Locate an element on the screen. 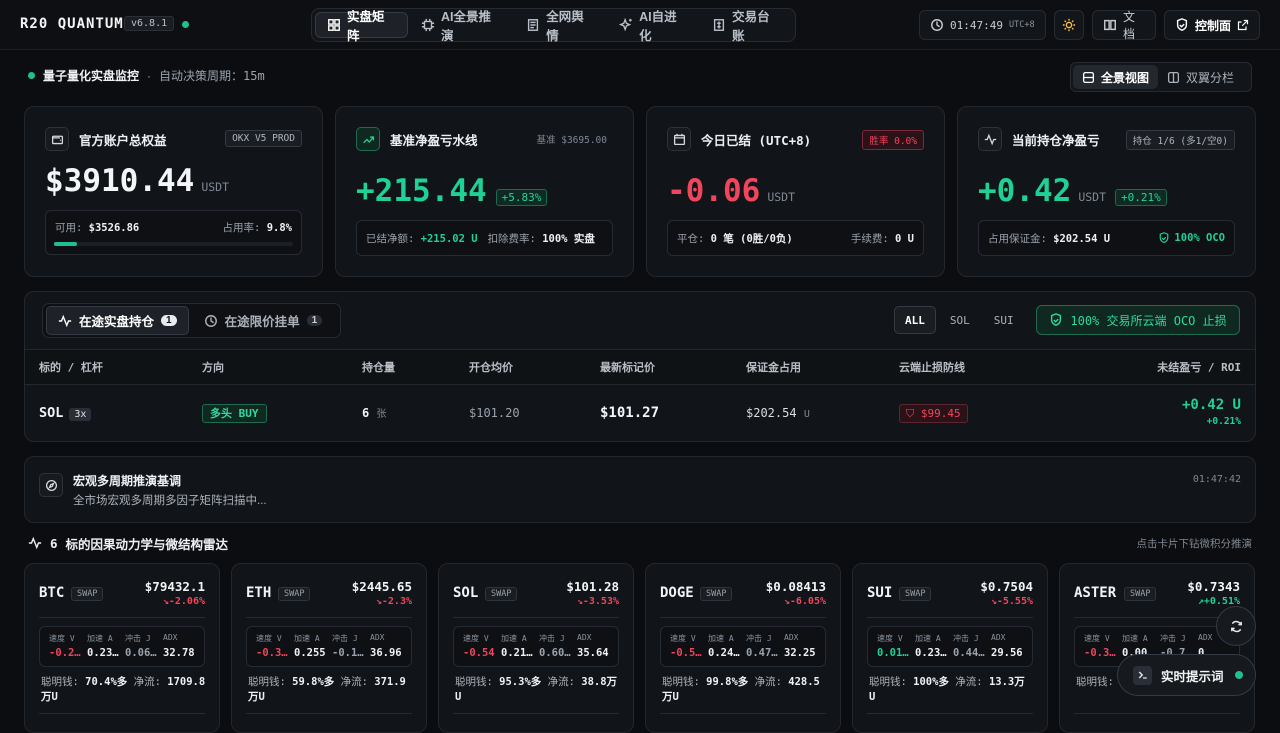 The image size is (1280, 733). console-button: 控制面 is located at coordinates (1212, 25).